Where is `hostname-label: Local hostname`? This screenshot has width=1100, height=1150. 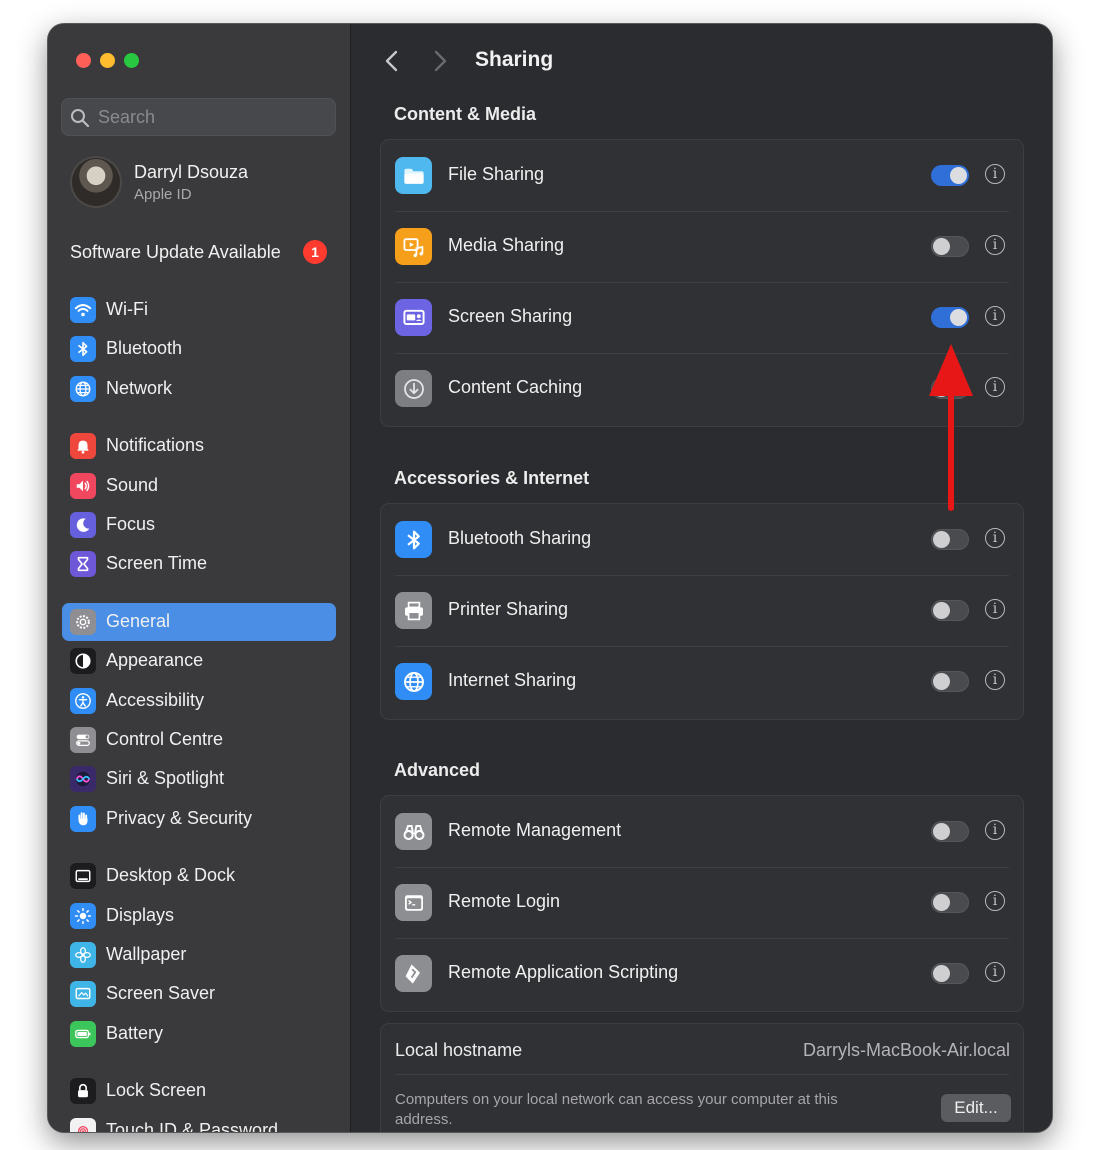
hostname-label: Local hostname is located at coordinates (459, 1050).